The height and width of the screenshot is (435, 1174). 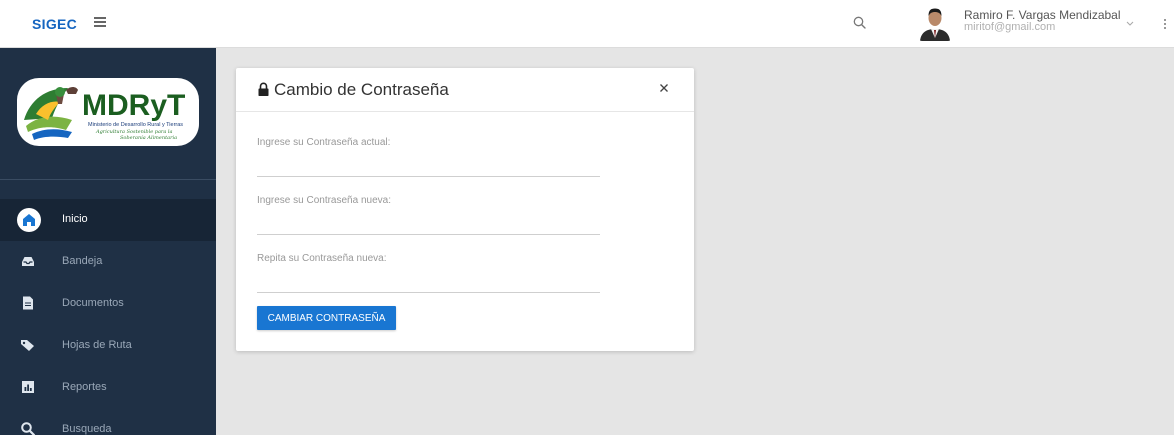 I want to click on sidebar-item-label: Busqueda, so click(x=87, y=429).